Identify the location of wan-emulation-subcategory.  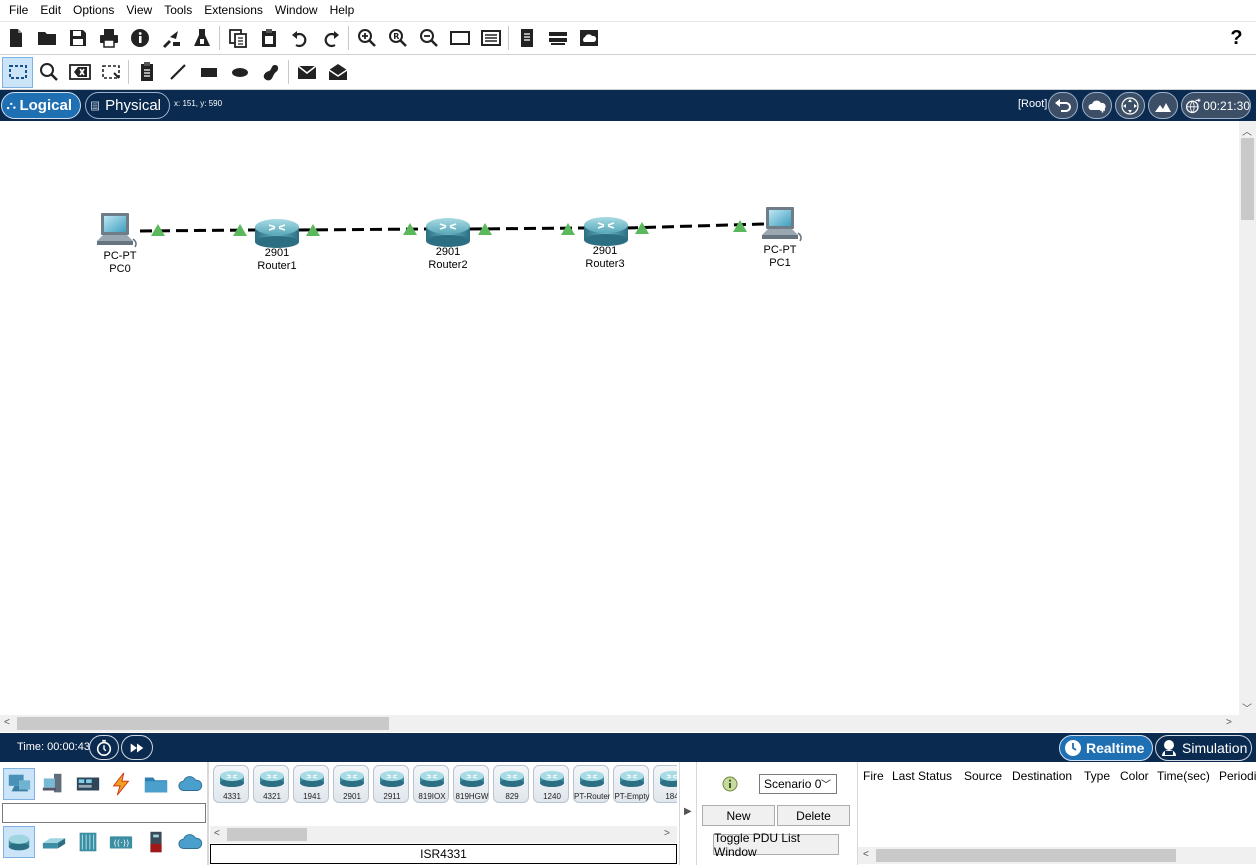
(190, 842).